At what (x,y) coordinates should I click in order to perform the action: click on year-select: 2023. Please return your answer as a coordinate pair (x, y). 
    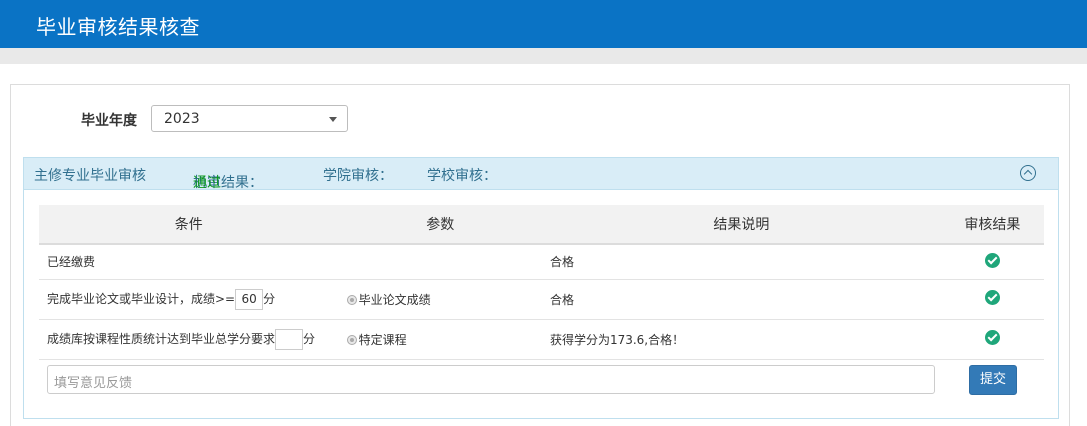
    Looking at the image, I should click on (249, 118).